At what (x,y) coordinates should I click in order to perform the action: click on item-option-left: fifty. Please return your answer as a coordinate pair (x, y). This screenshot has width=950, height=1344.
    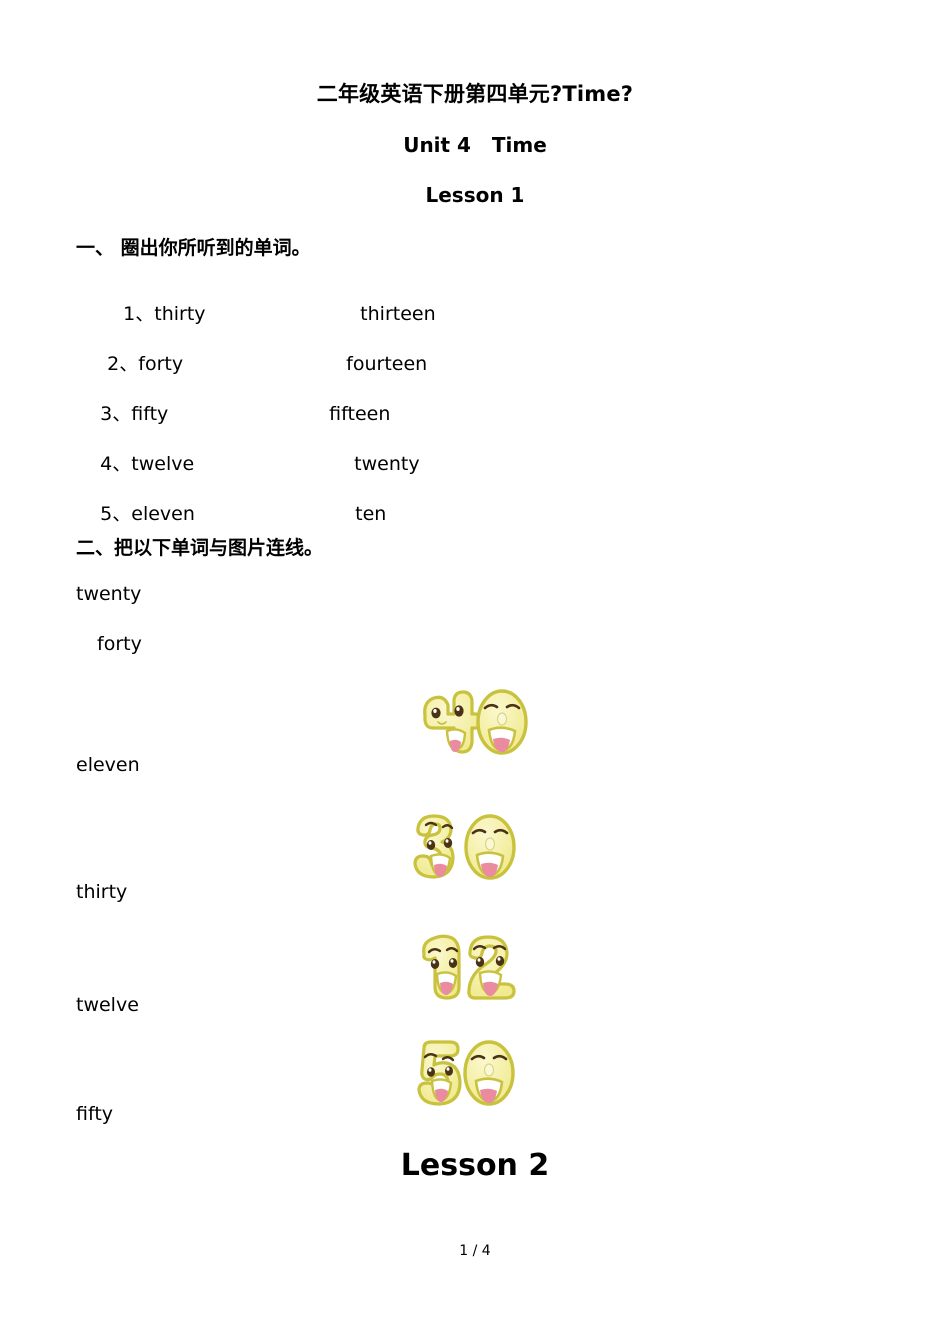
    Looking at the image, I should click on (149, 414).